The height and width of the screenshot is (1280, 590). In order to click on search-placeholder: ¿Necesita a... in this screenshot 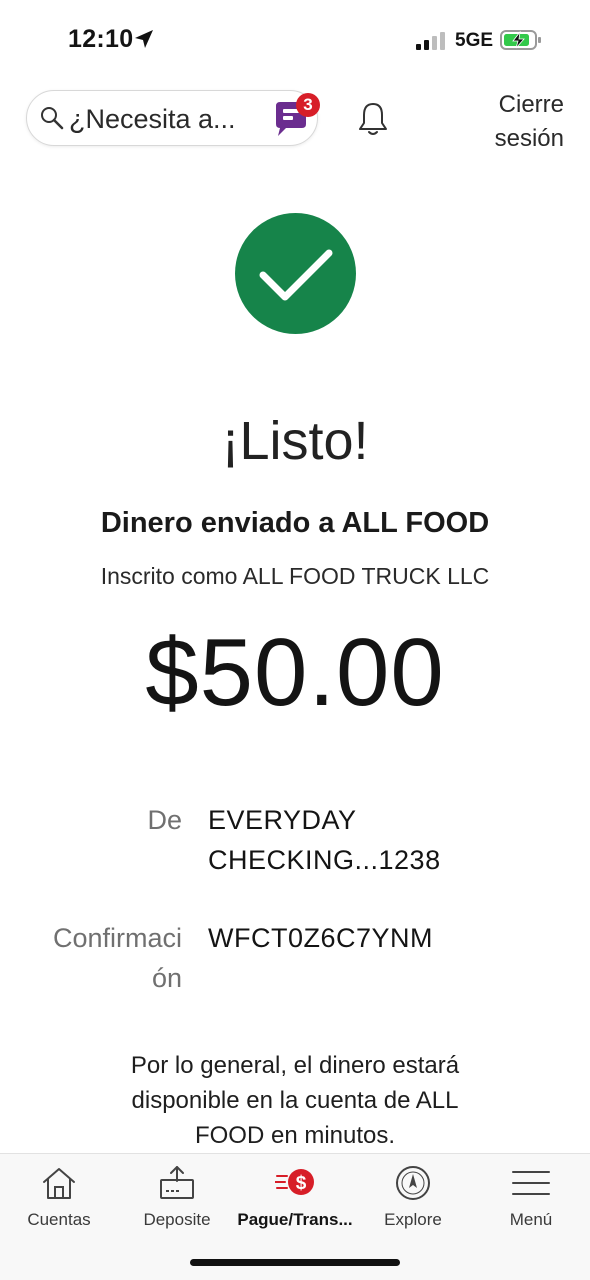, I will do `click(152, 119)`.